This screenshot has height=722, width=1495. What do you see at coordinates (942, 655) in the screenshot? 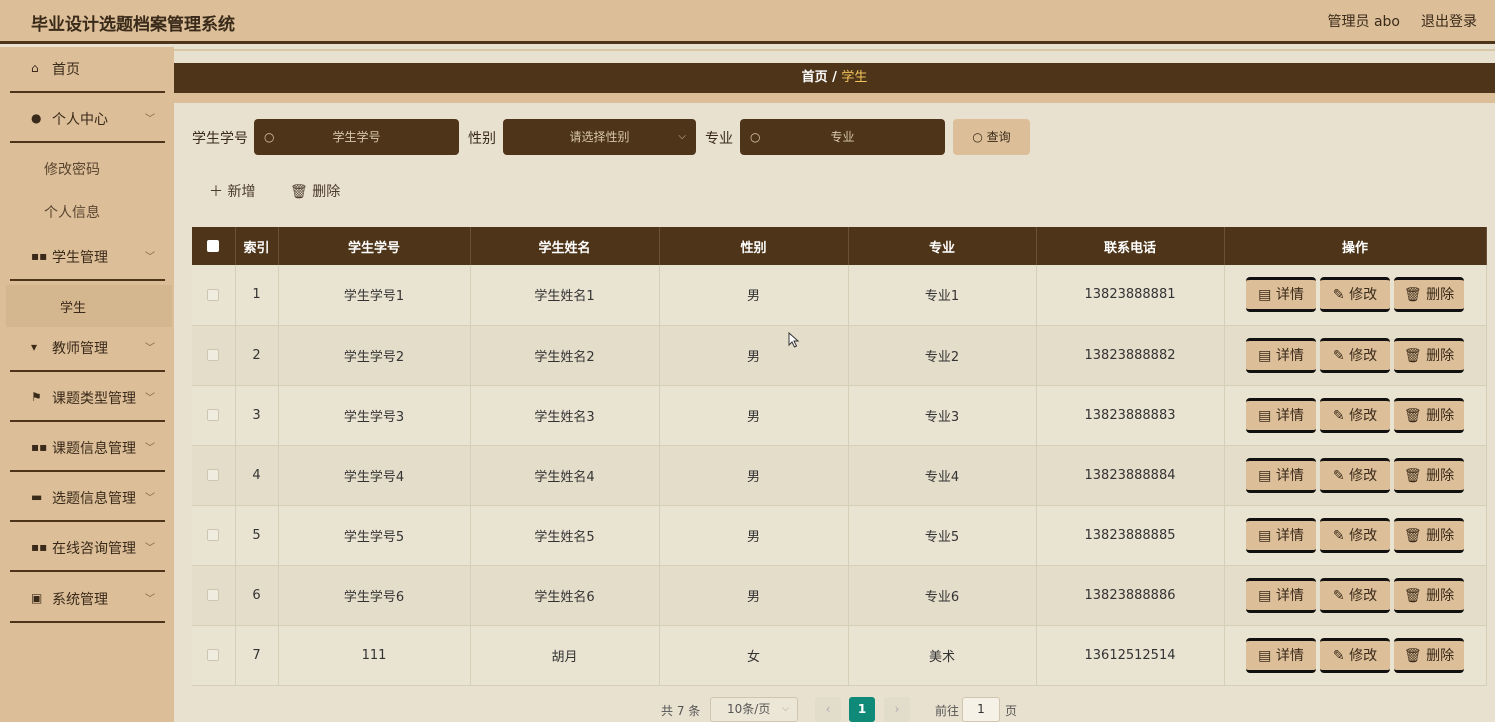
I see `cell-major: 美术` at bounding box center [942, 655].